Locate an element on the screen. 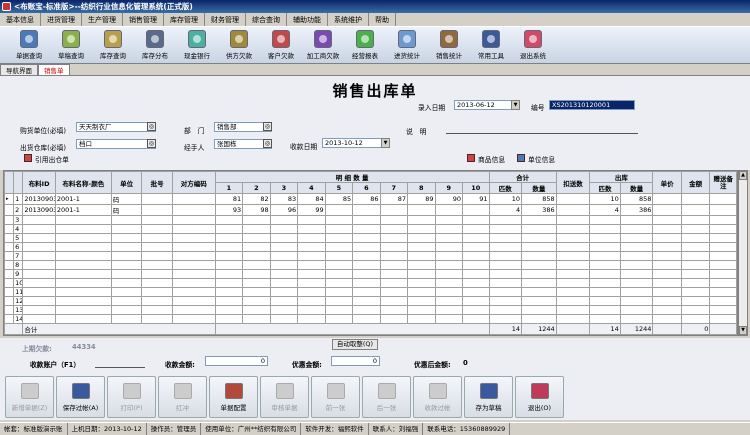 Image resolution: width=750 pixels, height=435 pixels. tab: 导航界面 is located at coordinates (19, 69).